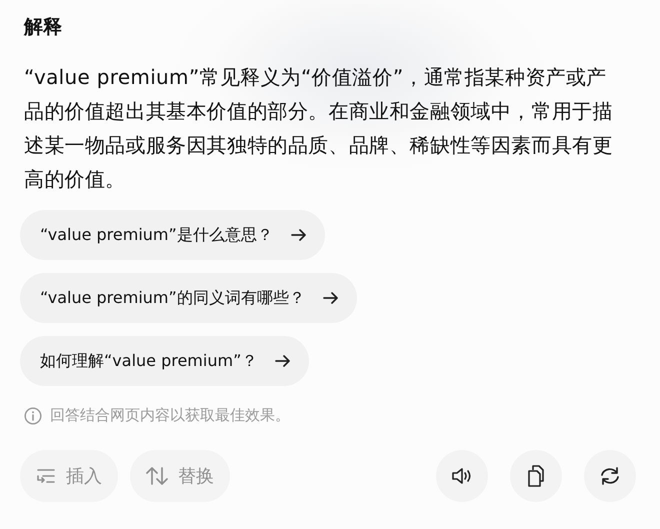 This screenshot has width=660, height=529. What do you see at coordinates (33, 415) in the screenshot?
I see `info-icon` at bounding box center [33, 415].